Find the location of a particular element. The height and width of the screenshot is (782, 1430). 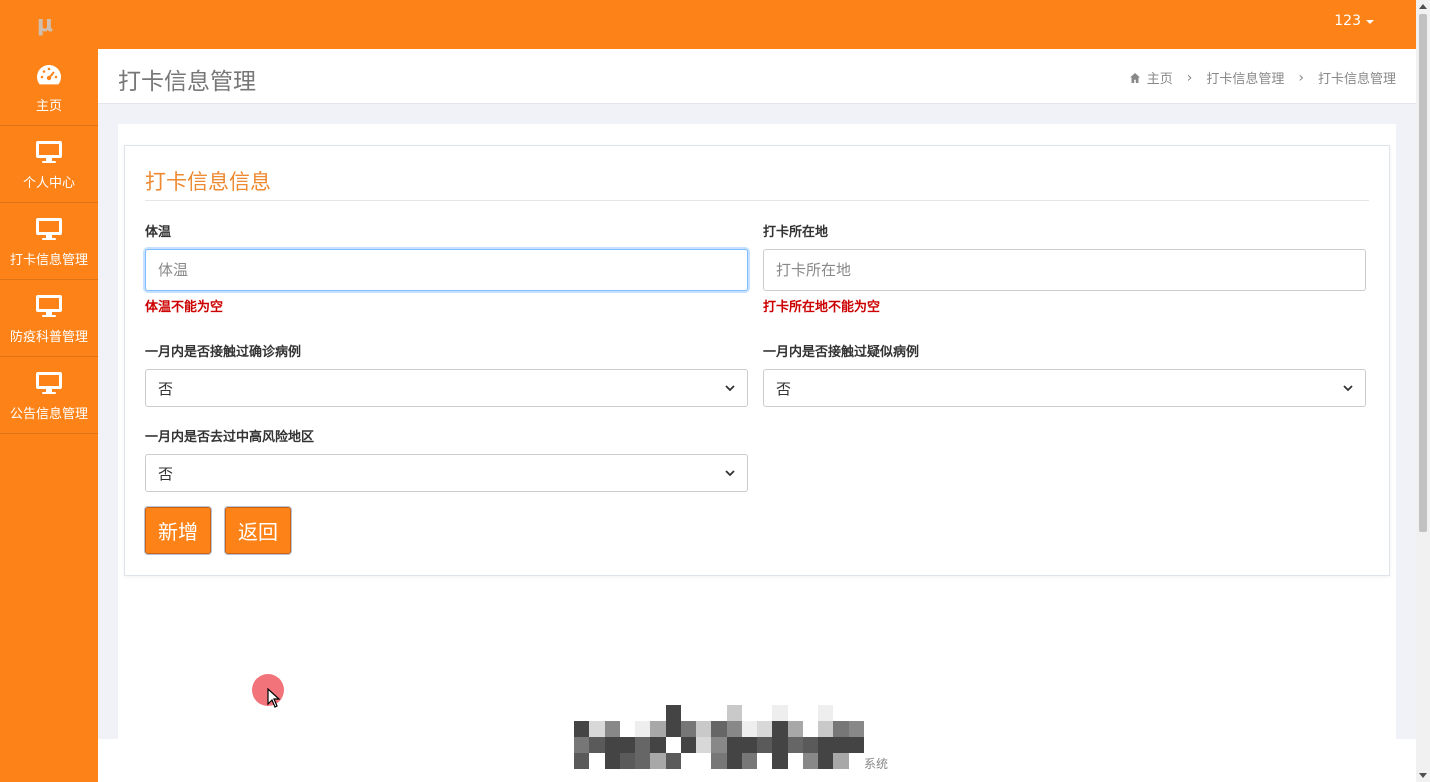

suspected-contact-select: 否 is located at coordinates (1064, 388).